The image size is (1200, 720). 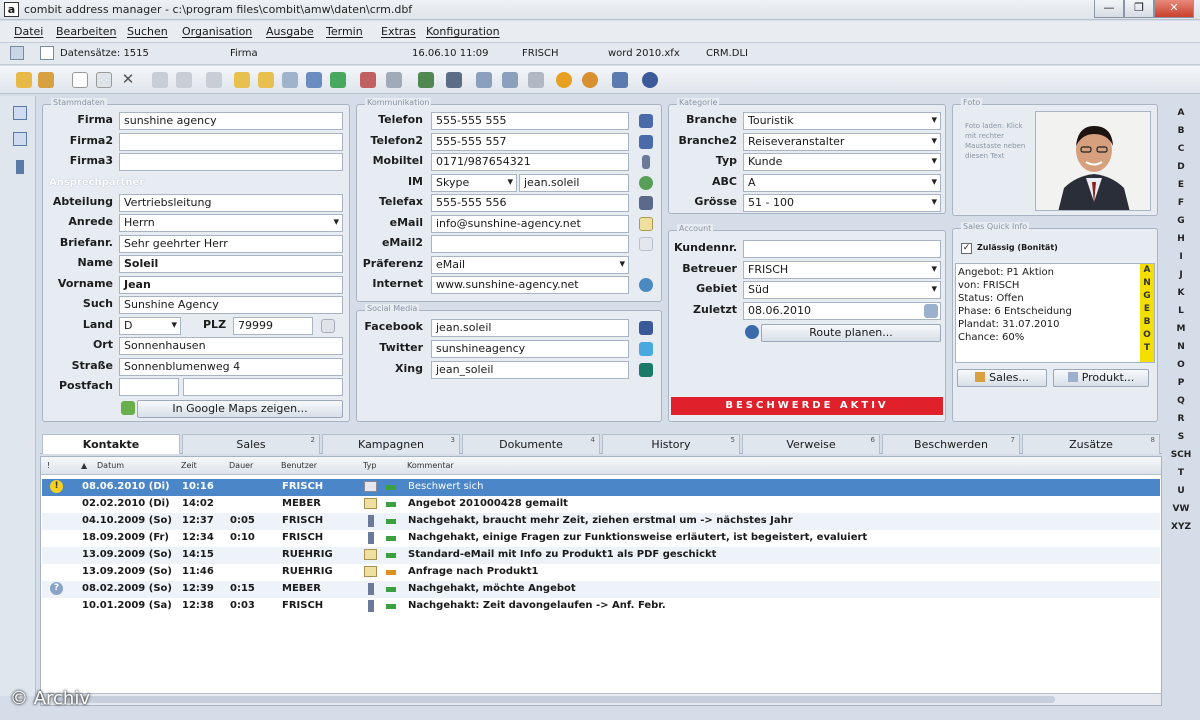 What do you see at coordinates (426, 80) in the screenshot?
I see `tree-icon` at bounding box center [426, 80].